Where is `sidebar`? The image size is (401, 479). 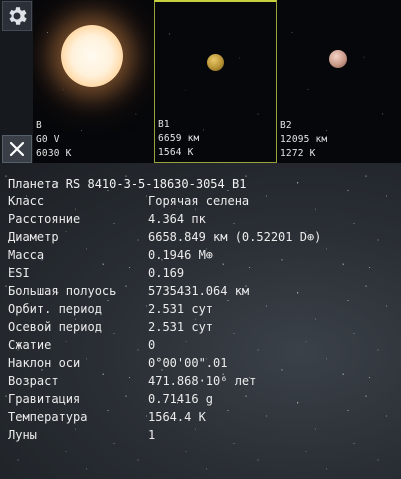 sidebar is located at coordinates (17, 81).